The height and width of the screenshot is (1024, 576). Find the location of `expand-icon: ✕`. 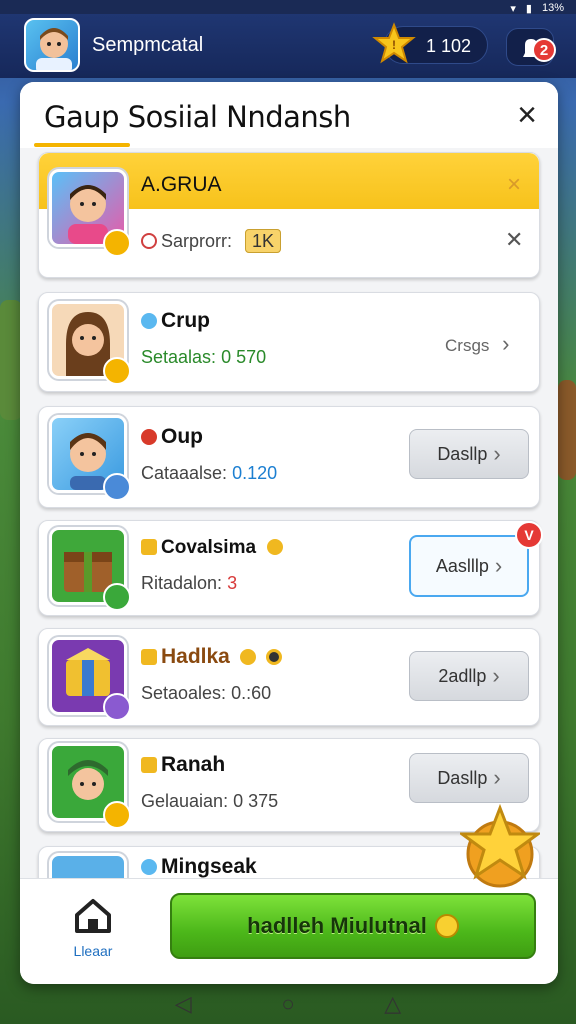

expand-icon: ✕ is located at coordinates (514, 240).